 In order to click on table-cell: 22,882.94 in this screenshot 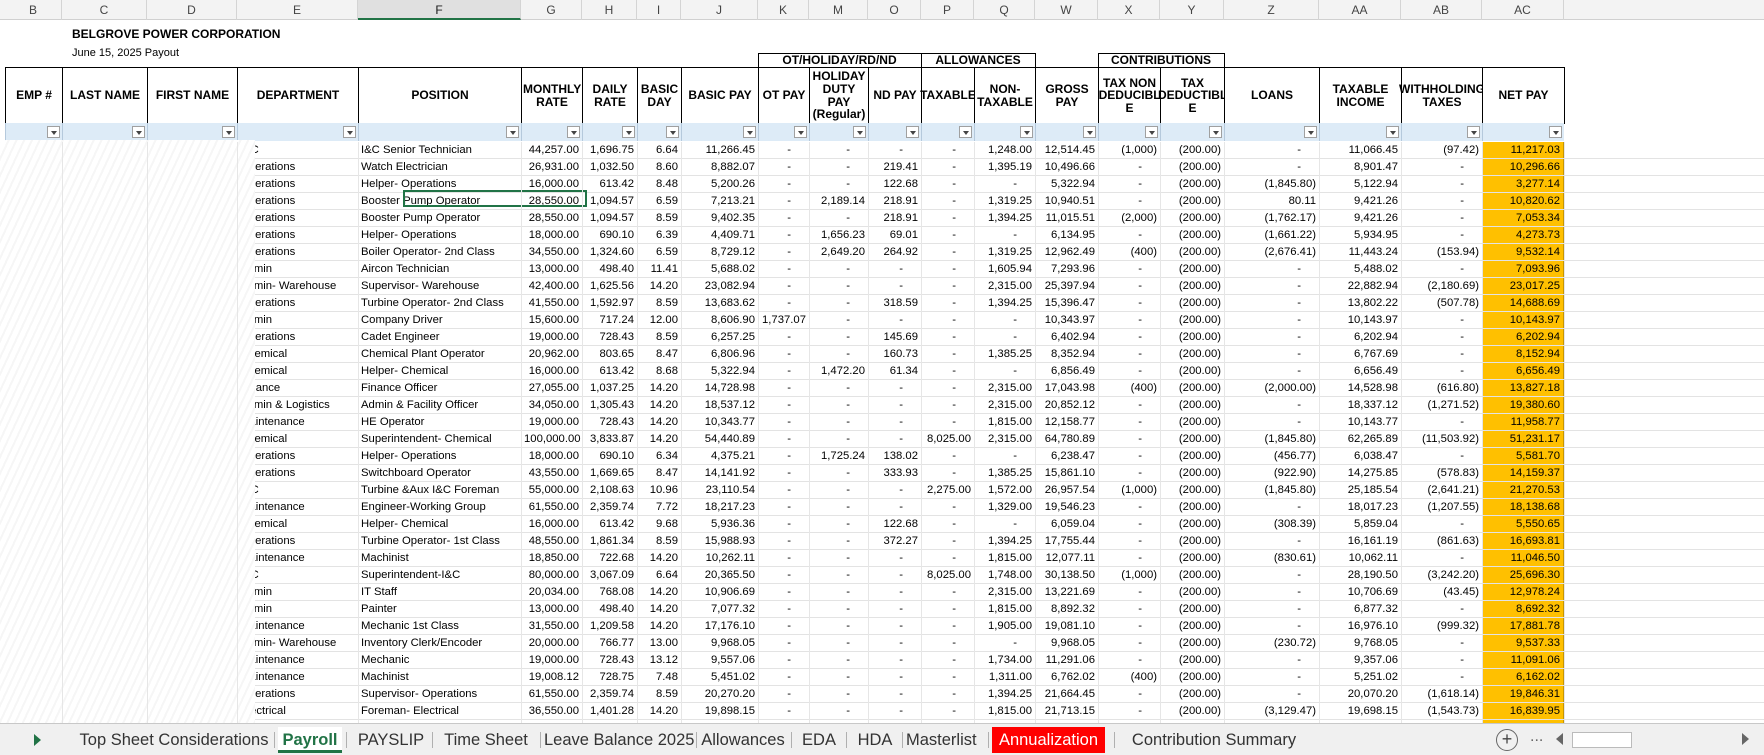, I will do `click(1360, 286)`.